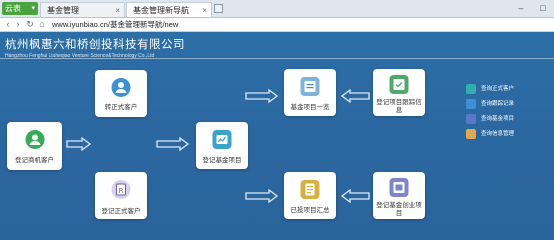 The width and height of the screenshot is (554, 240). Describe the element at coordinates (310, 107) in the screenshot. I see `fund-list-label: 基金项目一览` at that location.